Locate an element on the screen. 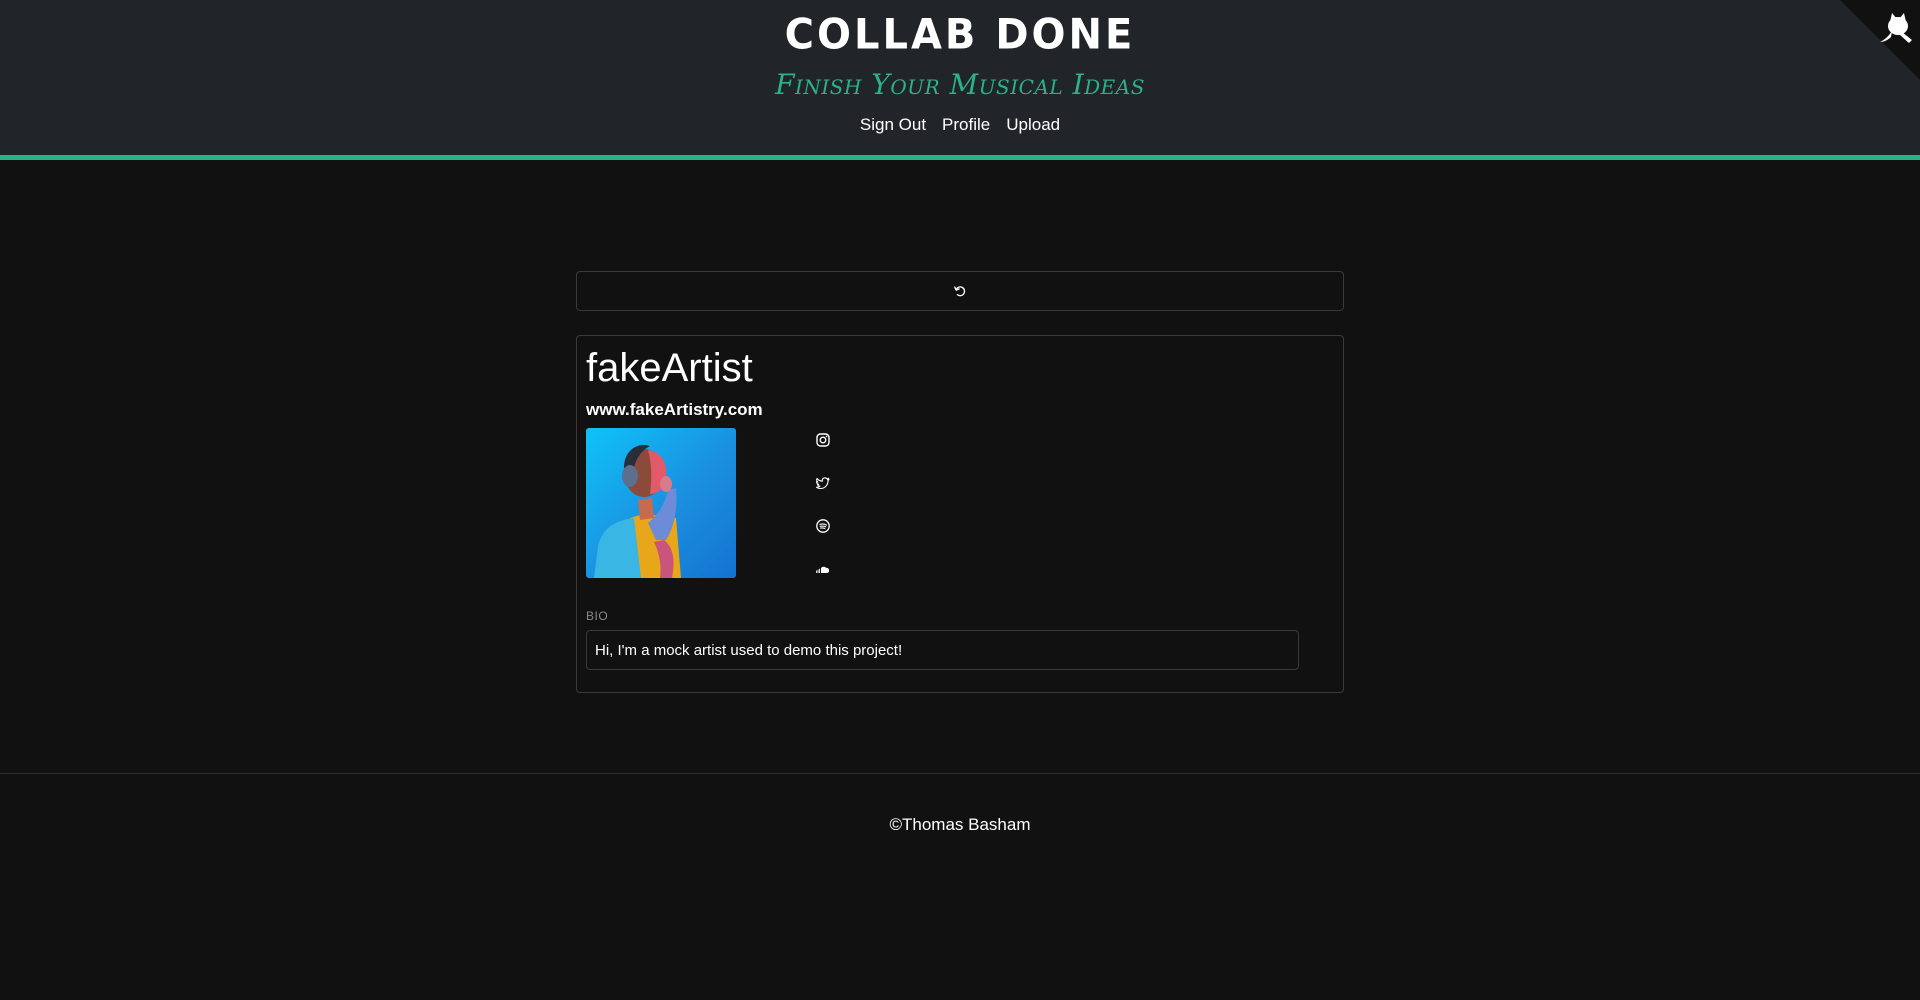 Image resolution: width=1920 pixels, height=1000 pixels. github-corner-link is located at coordinates (1880, 40).